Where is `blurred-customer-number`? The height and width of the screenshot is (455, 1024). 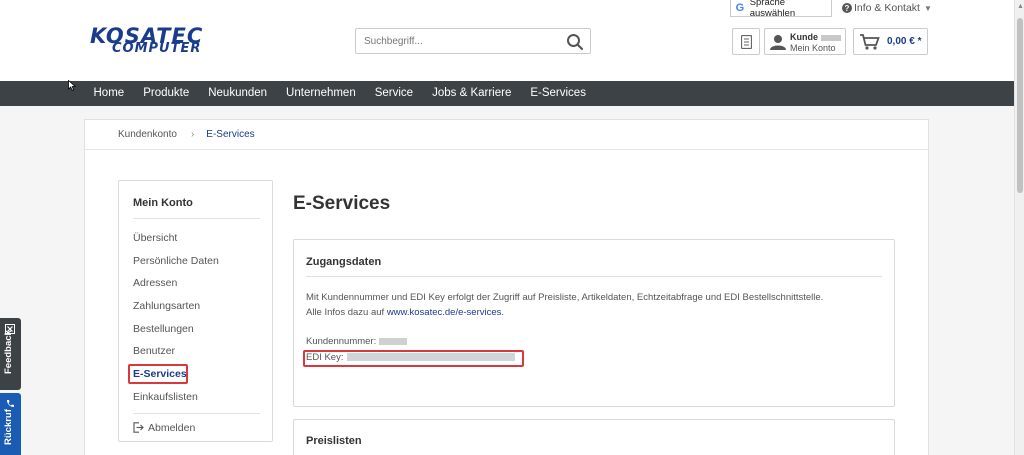 blurred-customer-number is located at coordinates (393, 341).